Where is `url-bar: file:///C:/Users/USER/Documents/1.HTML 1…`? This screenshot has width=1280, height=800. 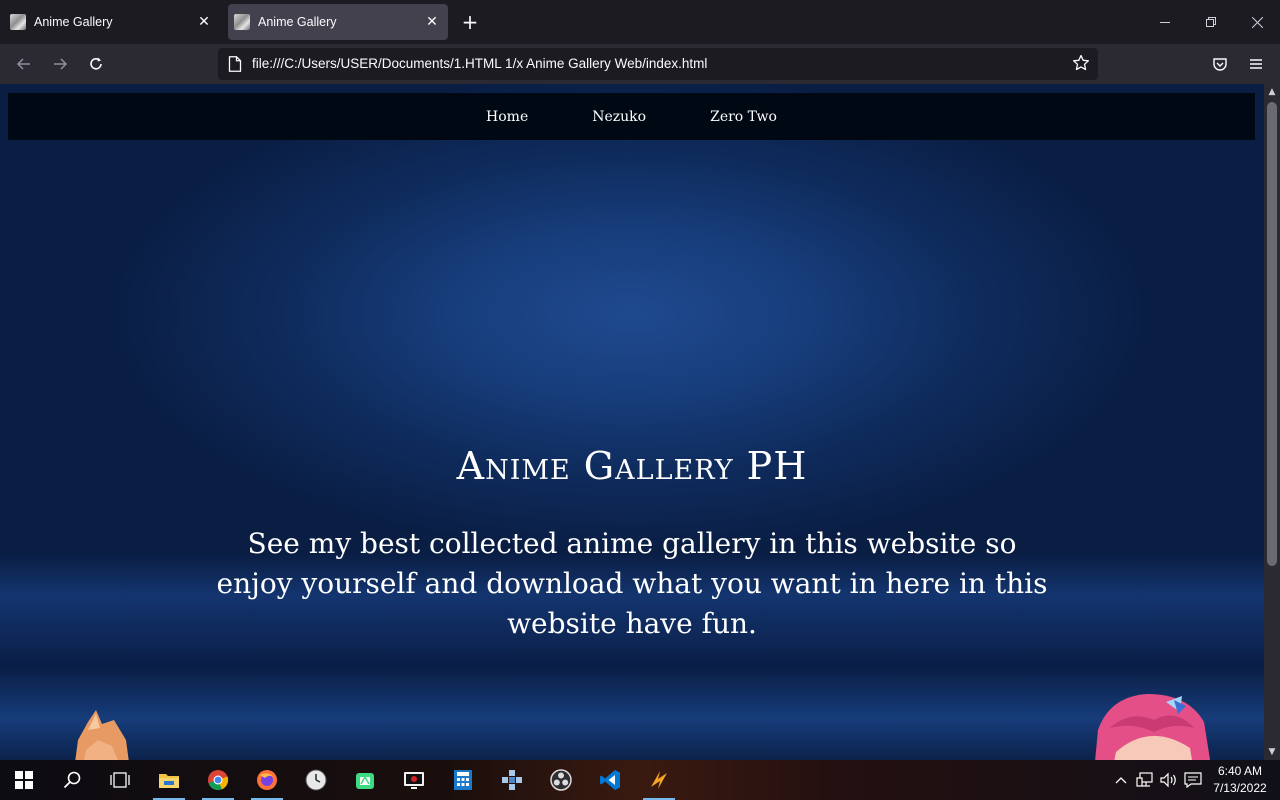
url-bar: file:///C:/Users/USER/Documents/1.HTML 1… is located at coordinates (658, 64).